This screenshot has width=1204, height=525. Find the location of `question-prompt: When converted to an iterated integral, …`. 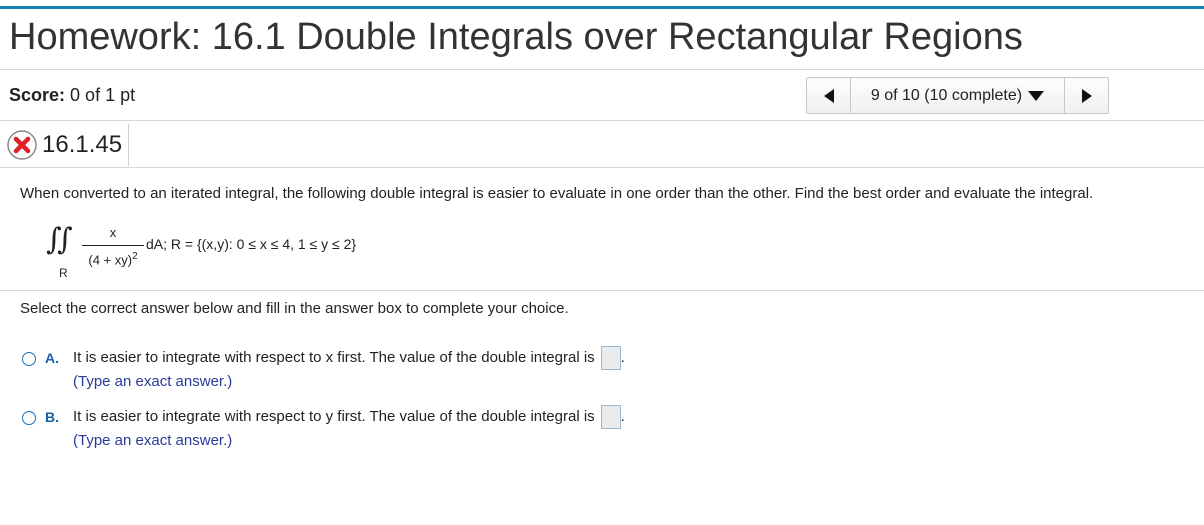

question-prompt: When converted to an iterated integral, … is located at coordinates (557, 193).